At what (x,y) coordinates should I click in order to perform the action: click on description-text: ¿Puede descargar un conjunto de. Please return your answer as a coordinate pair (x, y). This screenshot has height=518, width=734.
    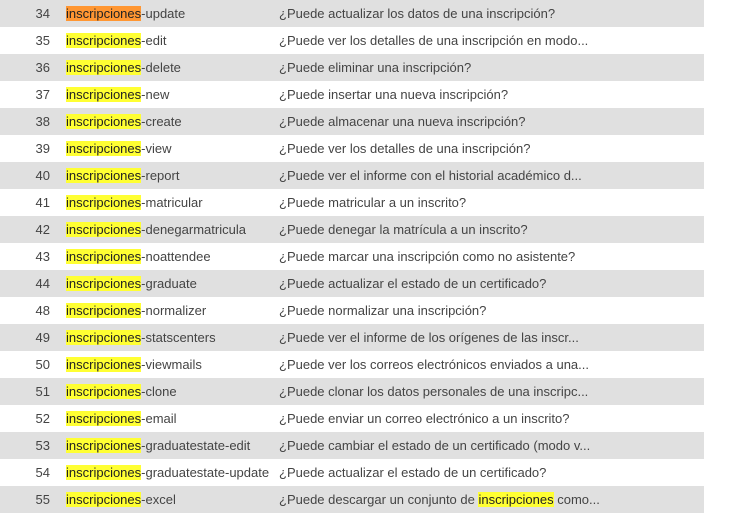
    Looking at the image, I should click on (379, 499).